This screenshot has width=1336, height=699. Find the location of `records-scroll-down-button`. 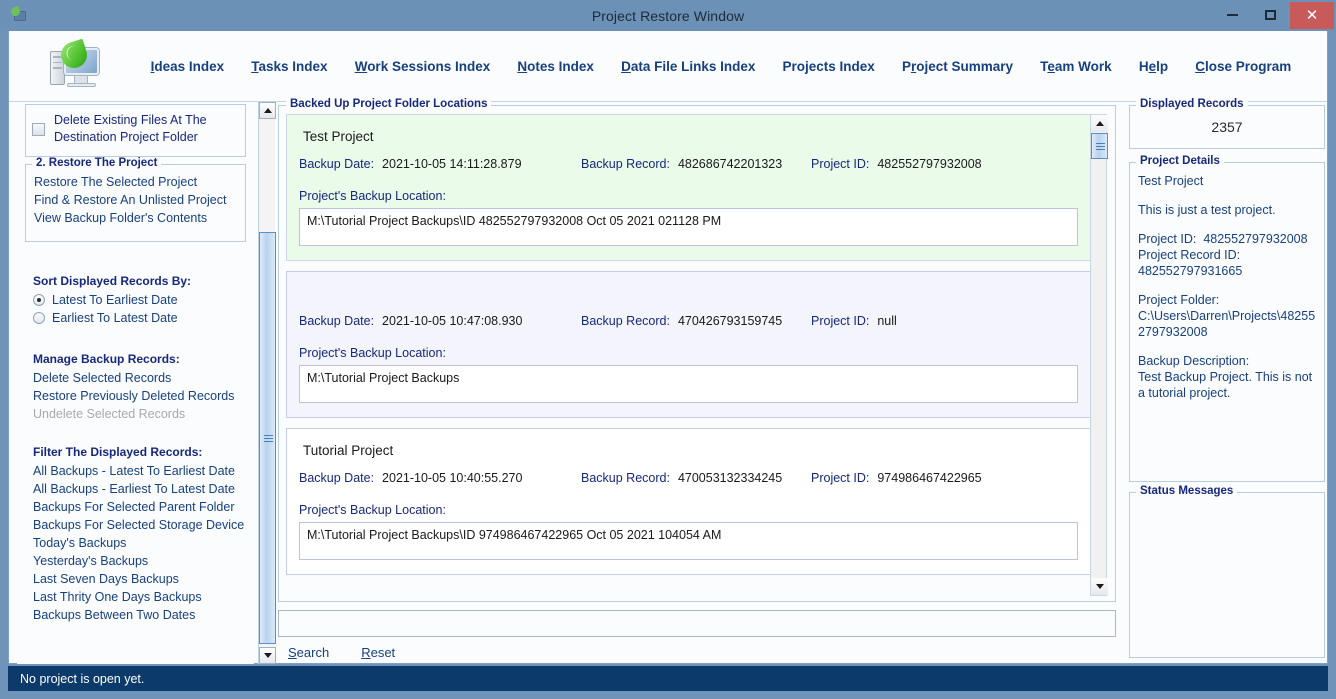

records-scroll-down-button is located at coordinates (1099, 586).